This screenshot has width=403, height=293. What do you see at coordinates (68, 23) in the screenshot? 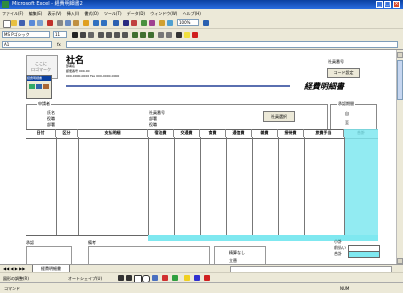
I see `copy-icon` at bounding box center [68, 23].